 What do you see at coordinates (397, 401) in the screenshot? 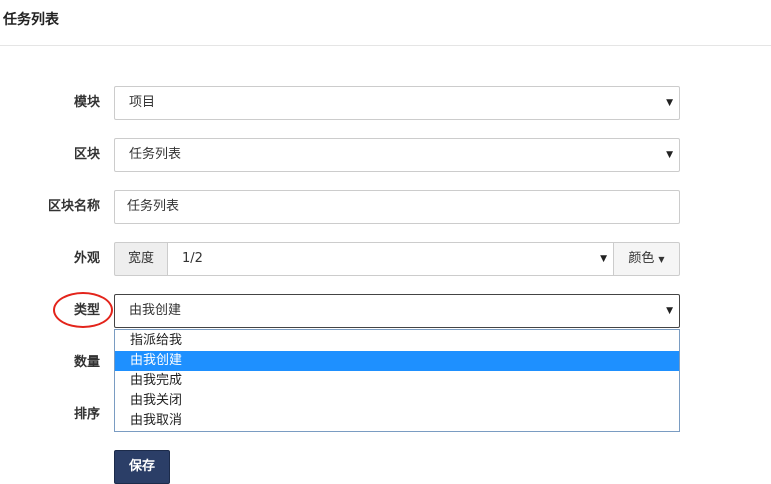
I see `type-option: 由我关闭` at bounding box center [397, 401].